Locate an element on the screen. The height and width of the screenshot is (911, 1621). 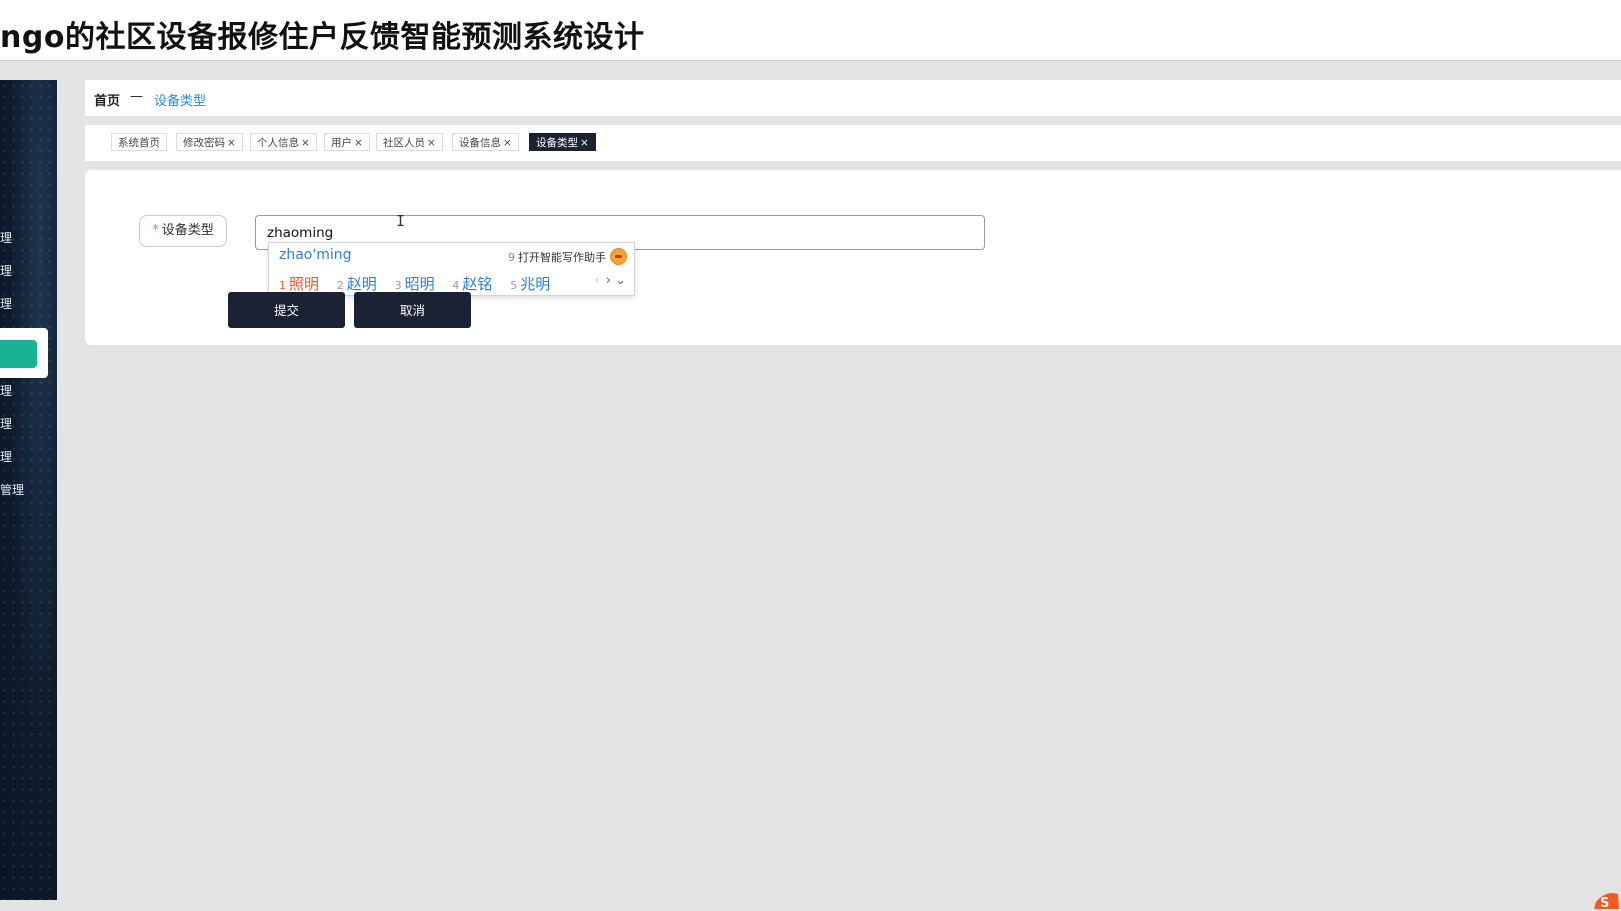
tab-label: 用户 is located at coordinates (341, 143).